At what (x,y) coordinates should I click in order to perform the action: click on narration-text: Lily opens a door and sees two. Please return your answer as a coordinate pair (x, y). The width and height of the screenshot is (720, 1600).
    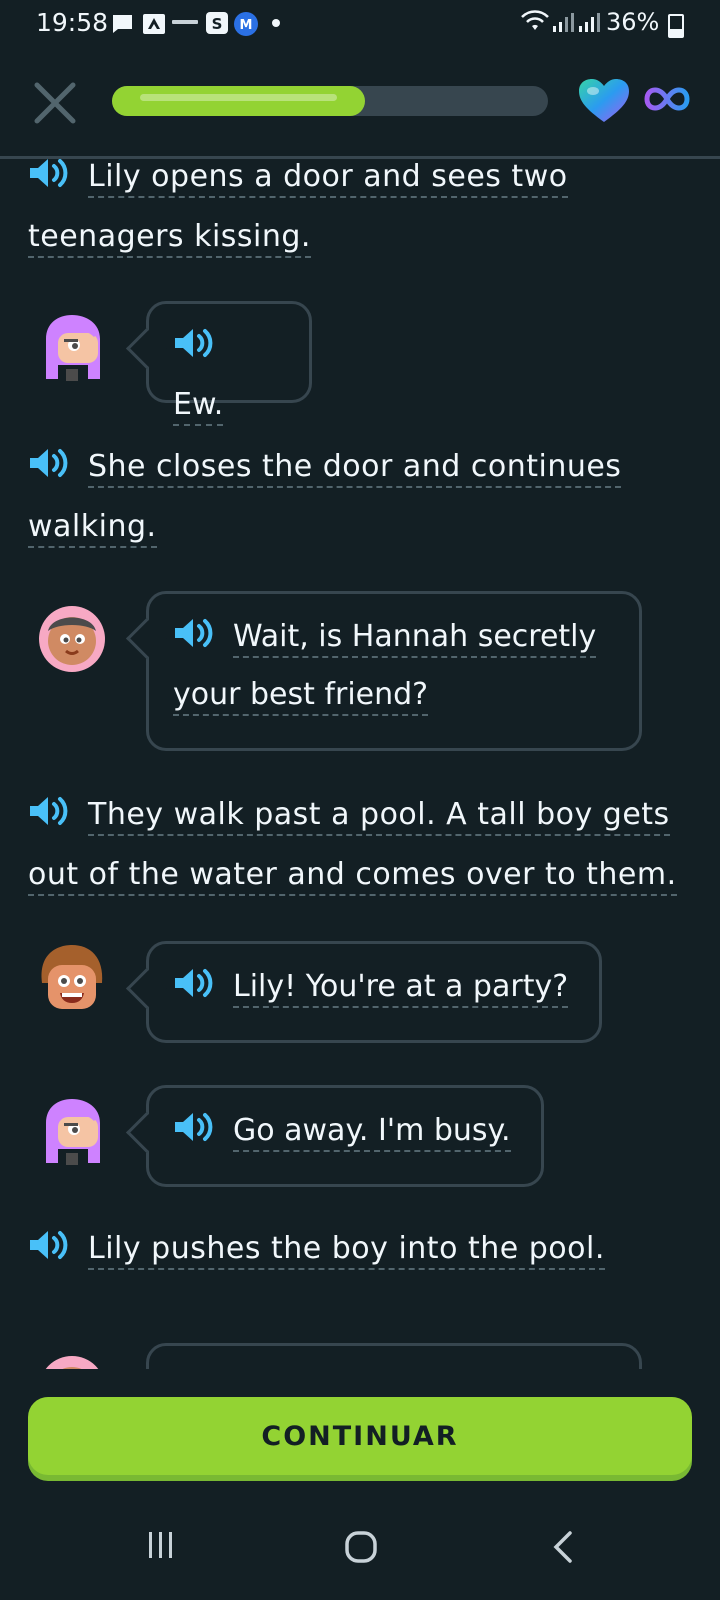
    Looking at the image, I should click on (328, 178).